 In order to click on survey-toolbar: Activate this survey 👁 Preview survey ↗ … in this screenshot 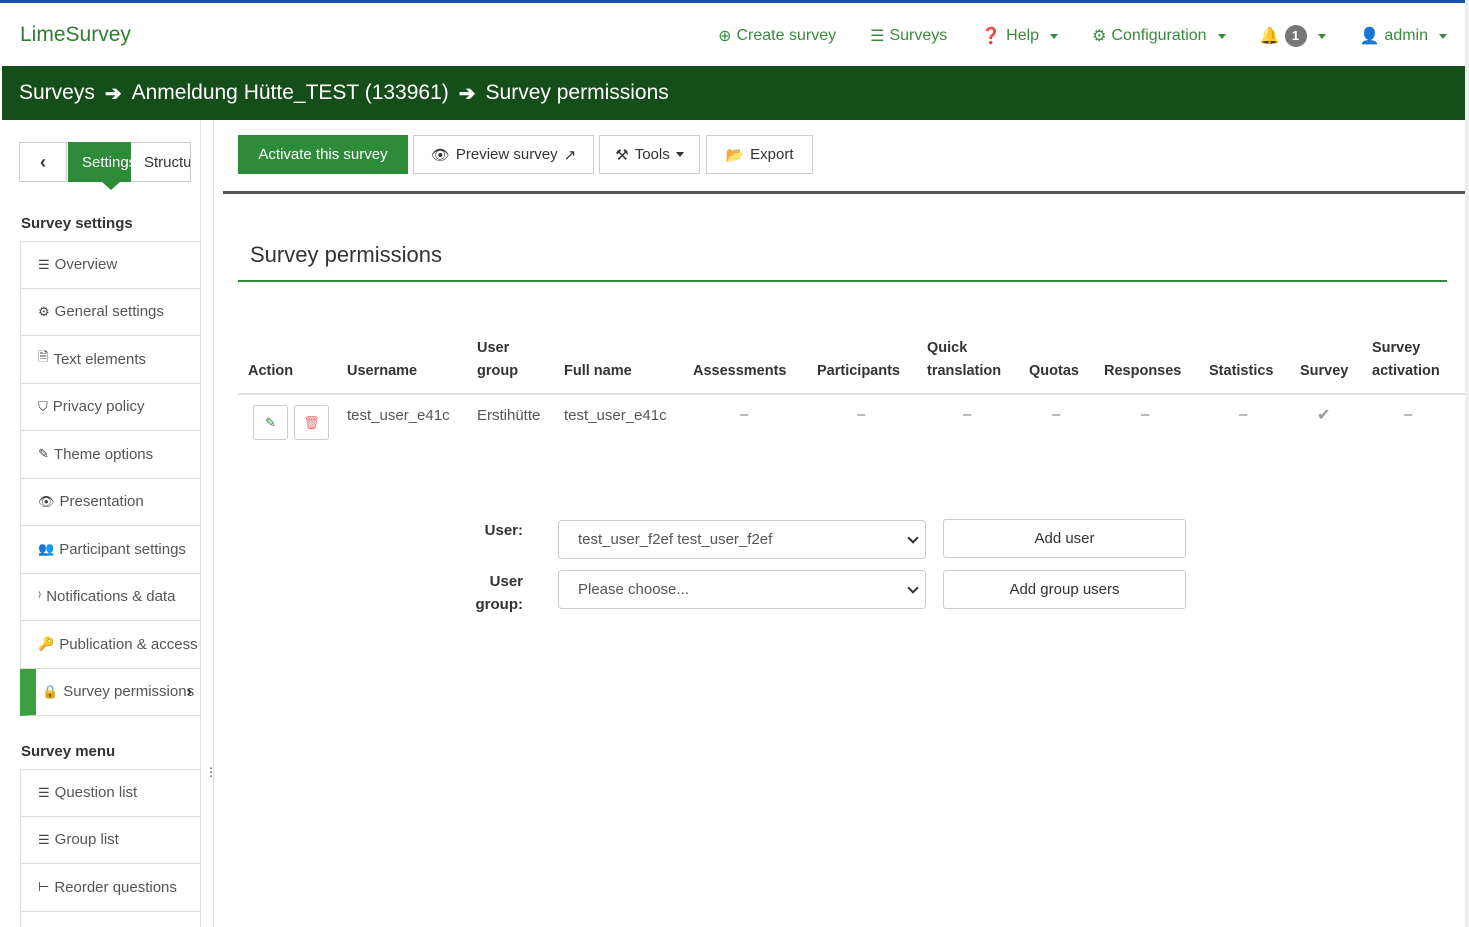, I will do `click(844, 157)`.